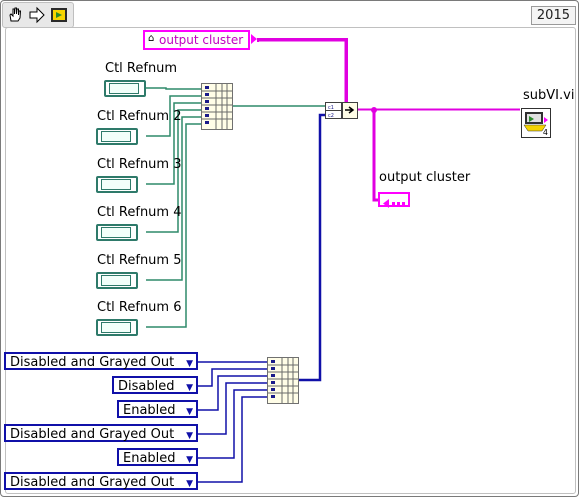 The image size is (579, 497). What do you see at coordinates (254, 39) in the screenshot?
I see `local-variable-output-arrow-icon` at bounding box center [254, 39].